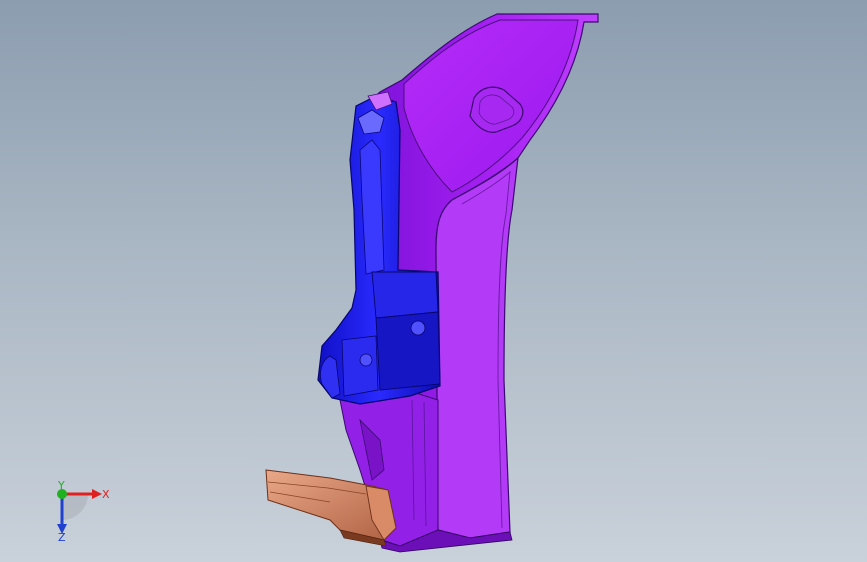 The image size is (867, 562). Describe the element at coordinates (97, 494) in the screenshot. I see `x-axis-arrow-icon` at that location.